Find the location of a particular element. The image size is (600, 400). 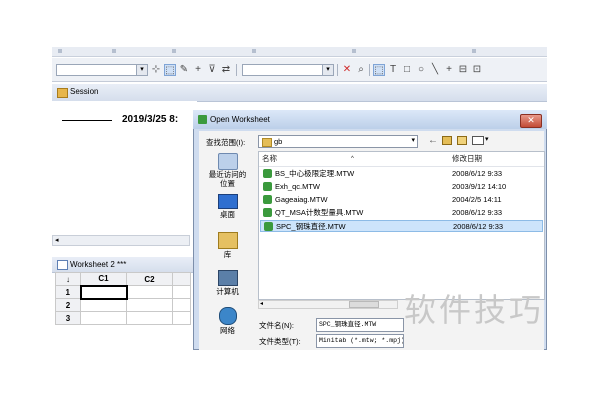

file-name: BS_中心极限定理.MTW is located at coordinates (315, 173).